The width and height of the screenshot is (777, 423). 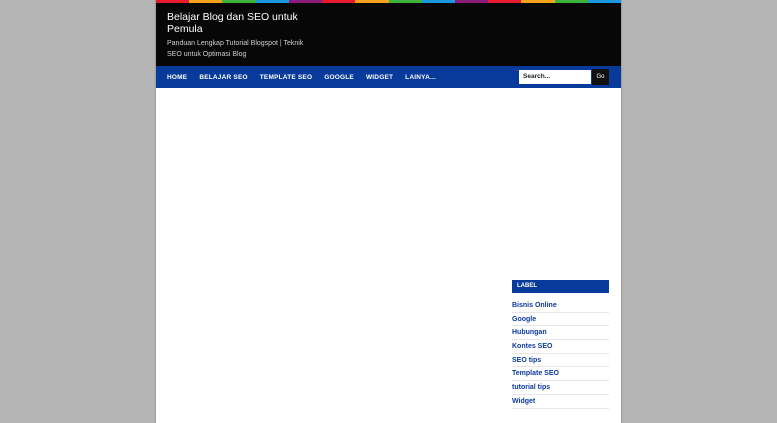 What do you see at coordinates (286, 77) in the screenshot?
I see `nav-item-template-seo: TEMPLATE SEO` at bounding box center [286, 77].